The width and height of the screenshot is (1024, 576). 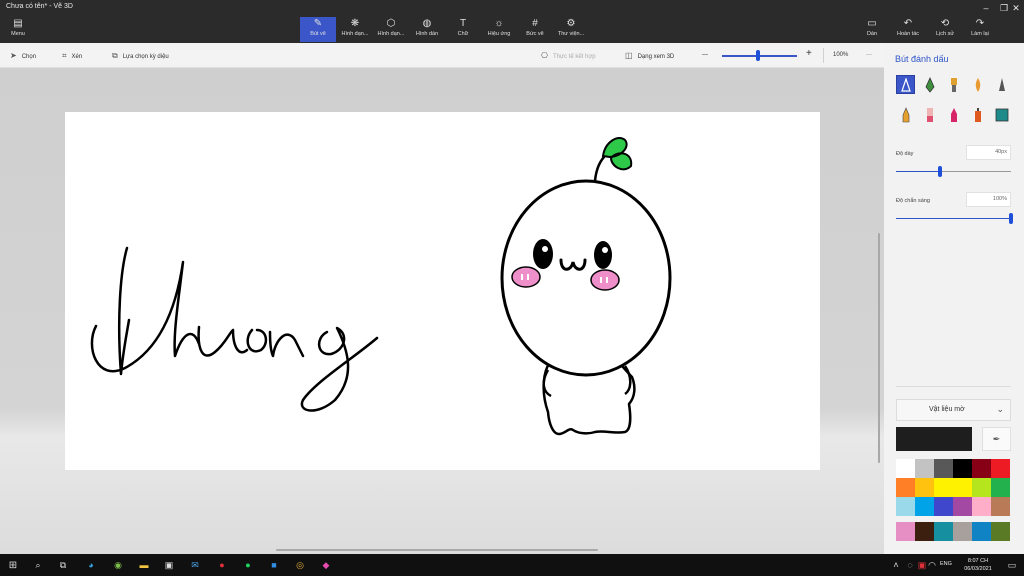 I want to click on mixed-reality-icon: ⎔, so click(x=544, y=55).